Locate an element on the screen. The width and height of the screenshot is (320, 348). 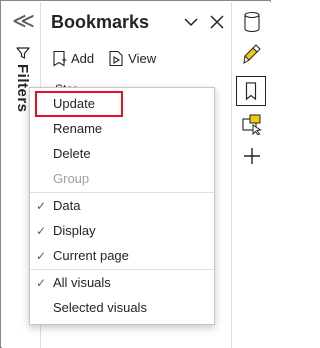
menu-item-display: ✓ Display is located at coordinates (122, 231).